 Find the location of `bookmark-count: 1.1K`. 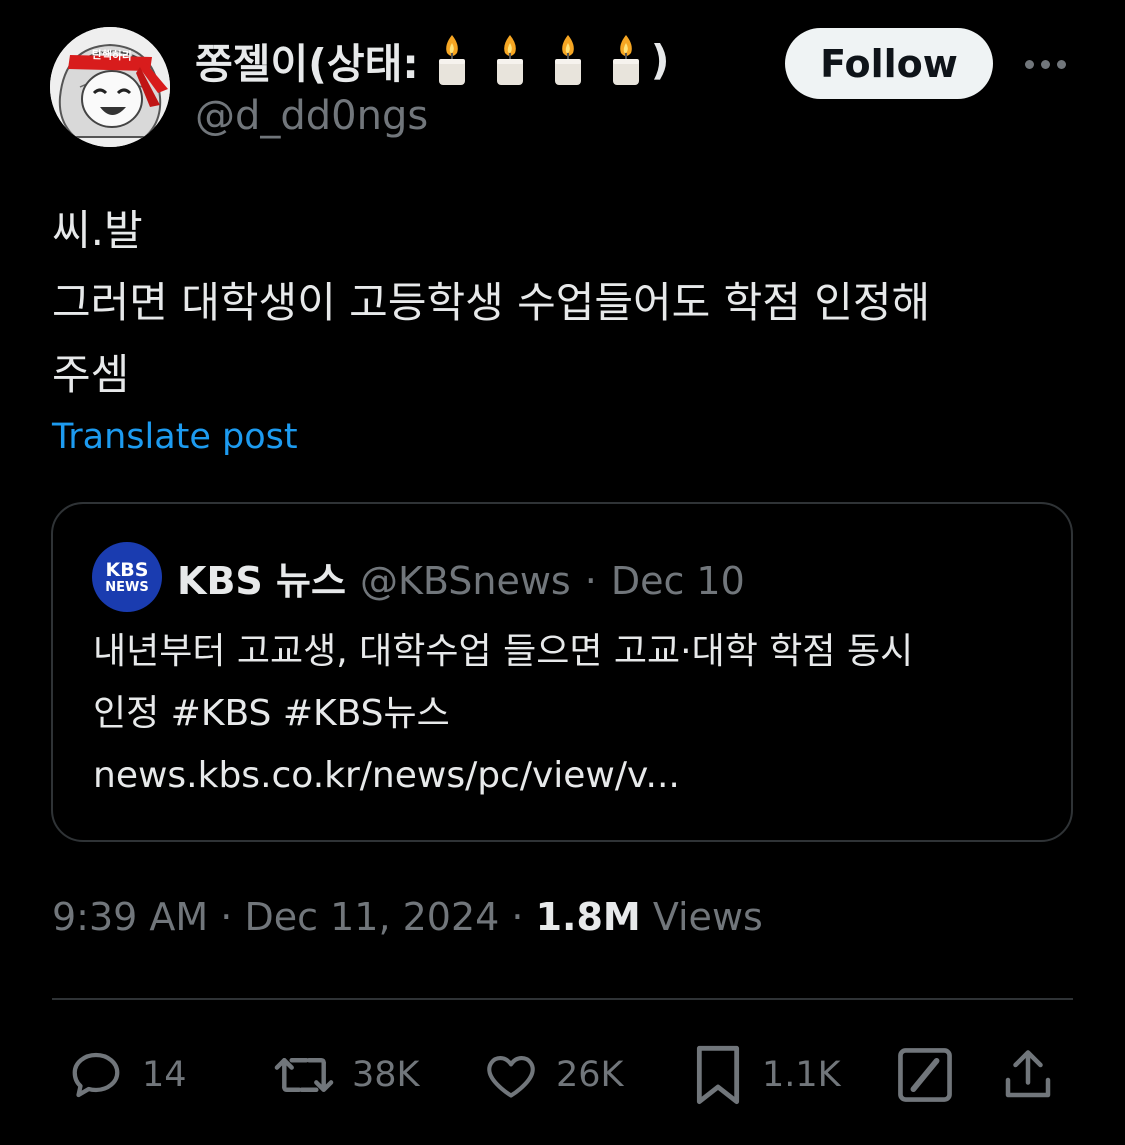

bookmark-count: 1.1K is located at coordinates (801, 1075).